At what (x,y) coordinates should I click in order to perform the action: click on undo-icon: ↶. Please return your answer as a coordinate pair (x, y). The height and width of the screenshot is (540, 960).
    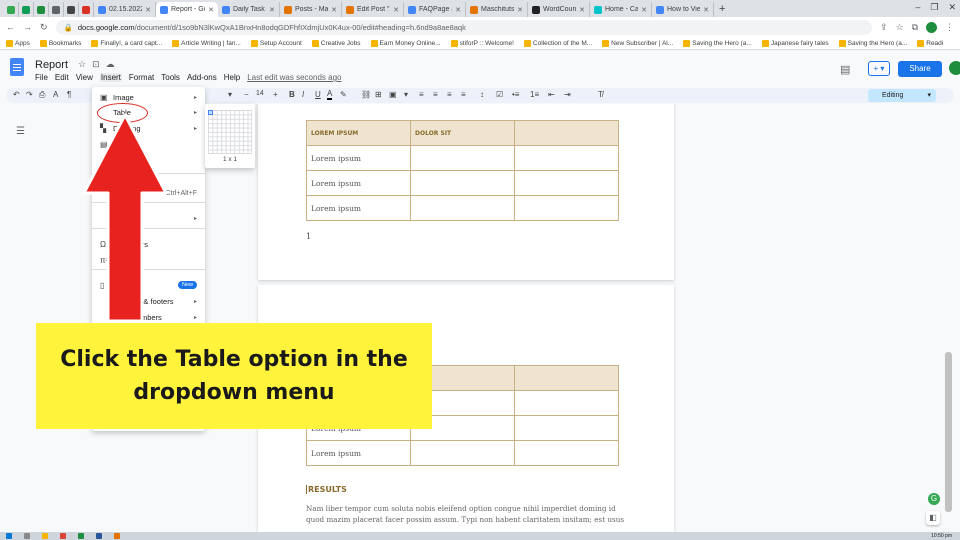
    Looking at the image, I should click on (16, 94).